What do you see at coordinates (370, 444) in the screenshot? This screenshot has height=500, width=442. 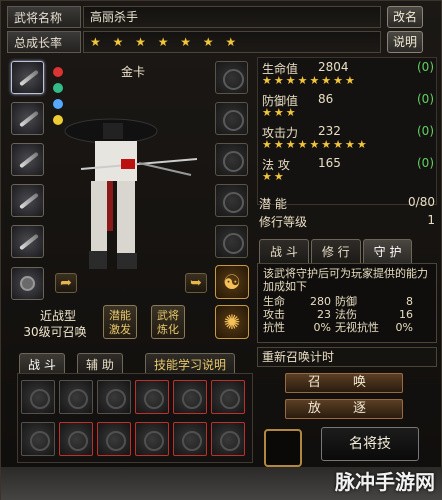 I see `famous-skill-button: 名将技` at bounding box center [370, 444].